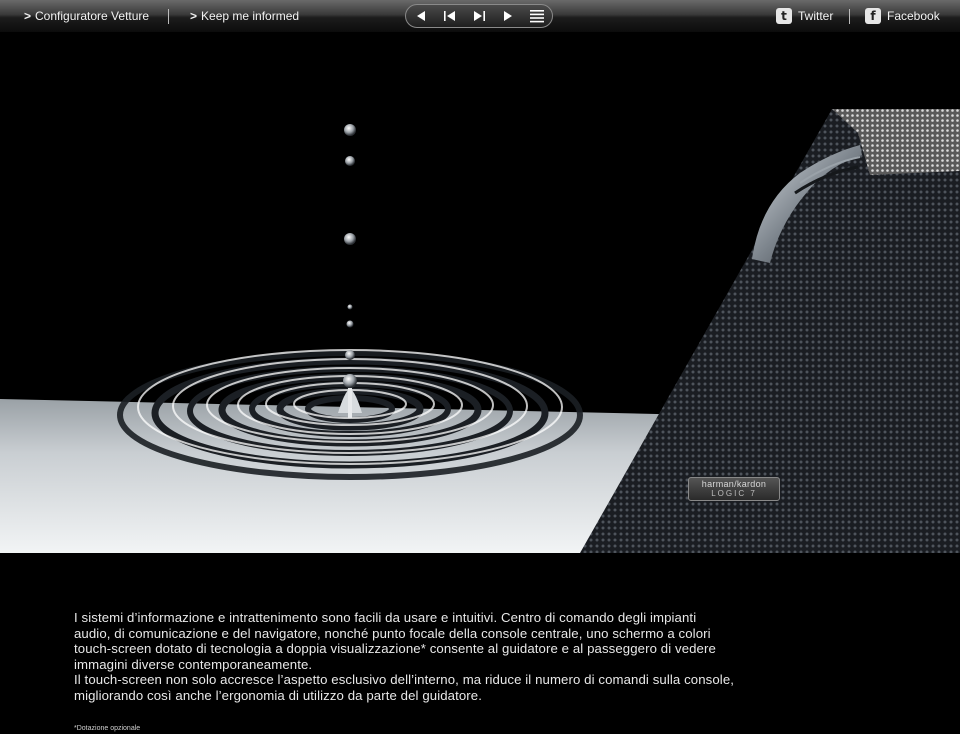 This screenshot has height=734, width=960. What do you see at coordinates (107, 728) in the screenshot?
I see `footnote: *Dotazione opzionale` at bounding box center [107, 728].